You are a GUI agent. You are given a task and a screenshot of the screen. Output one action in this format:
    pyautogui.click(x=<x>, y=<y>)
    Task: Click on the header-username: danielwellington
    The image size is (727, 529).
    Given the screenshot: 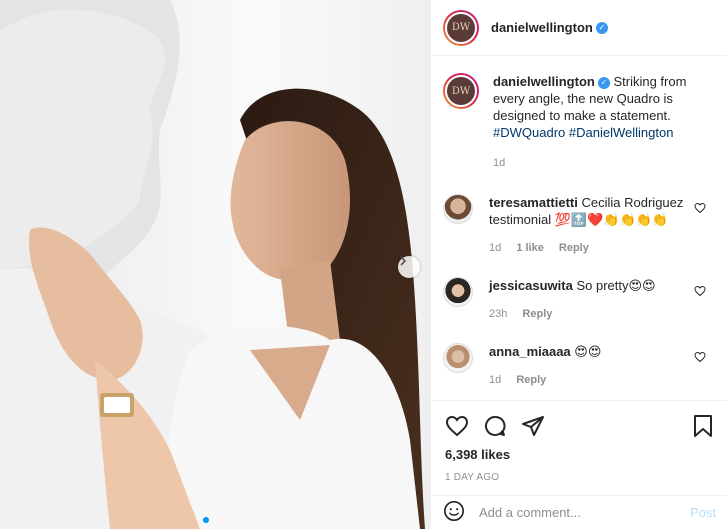 What is the action you would take?
    pyautogui.click(x=542, y=27)
    